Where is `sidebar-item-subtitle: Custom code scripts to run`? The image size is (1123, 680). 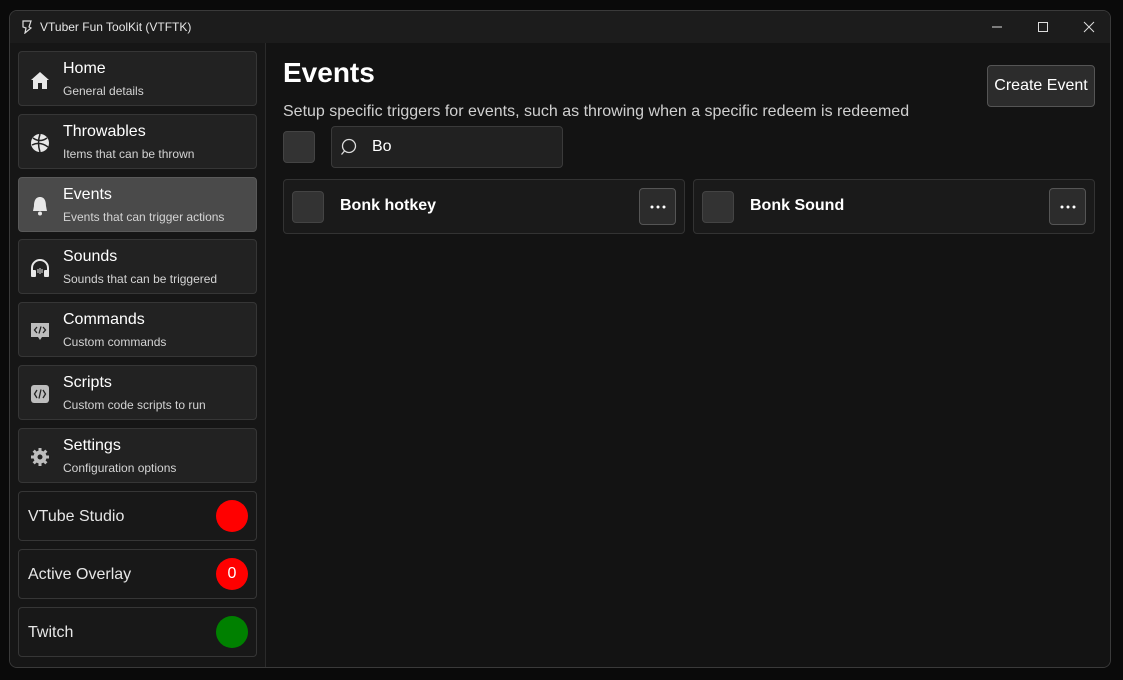 sidebar-item-subtitle: Custom code scripts to run is located at coordinates (134, 405).